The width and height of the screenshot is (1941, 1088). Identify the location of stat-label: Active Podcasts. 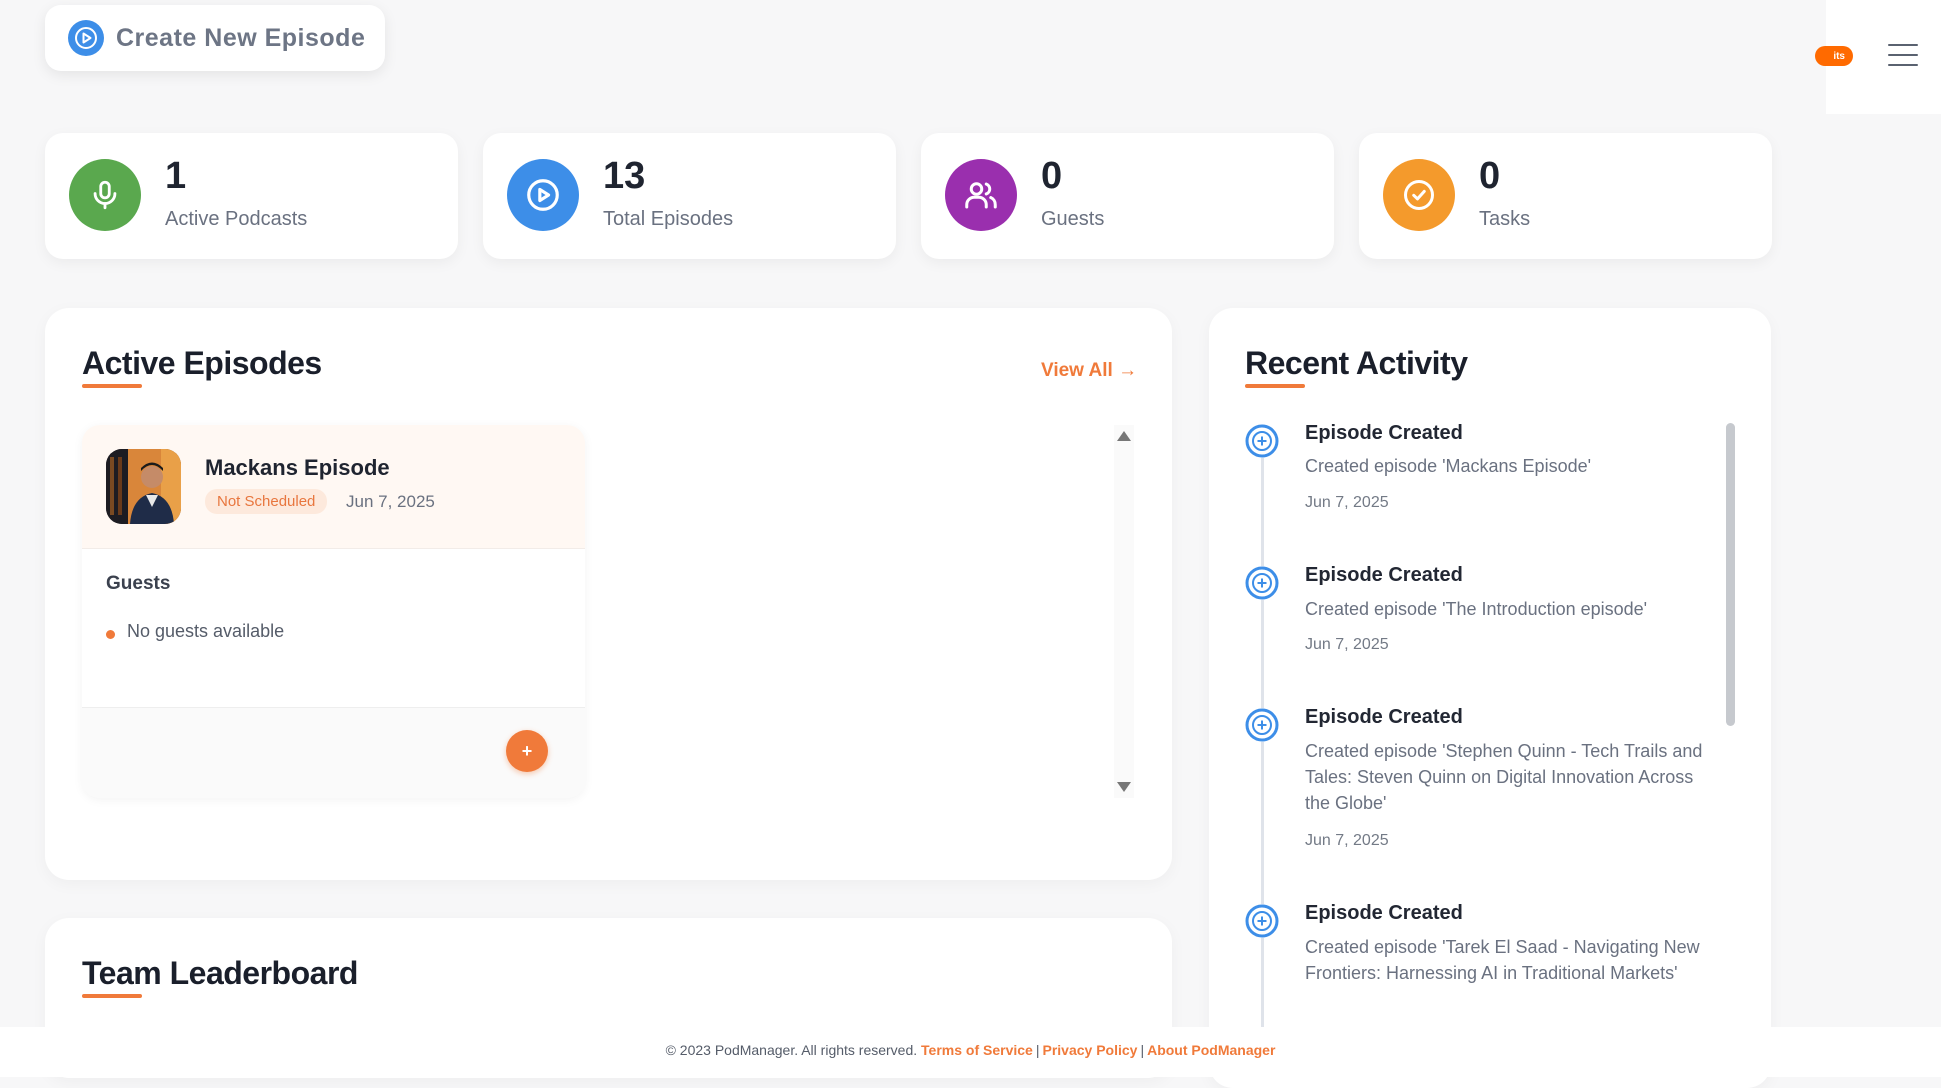
(236, 219).